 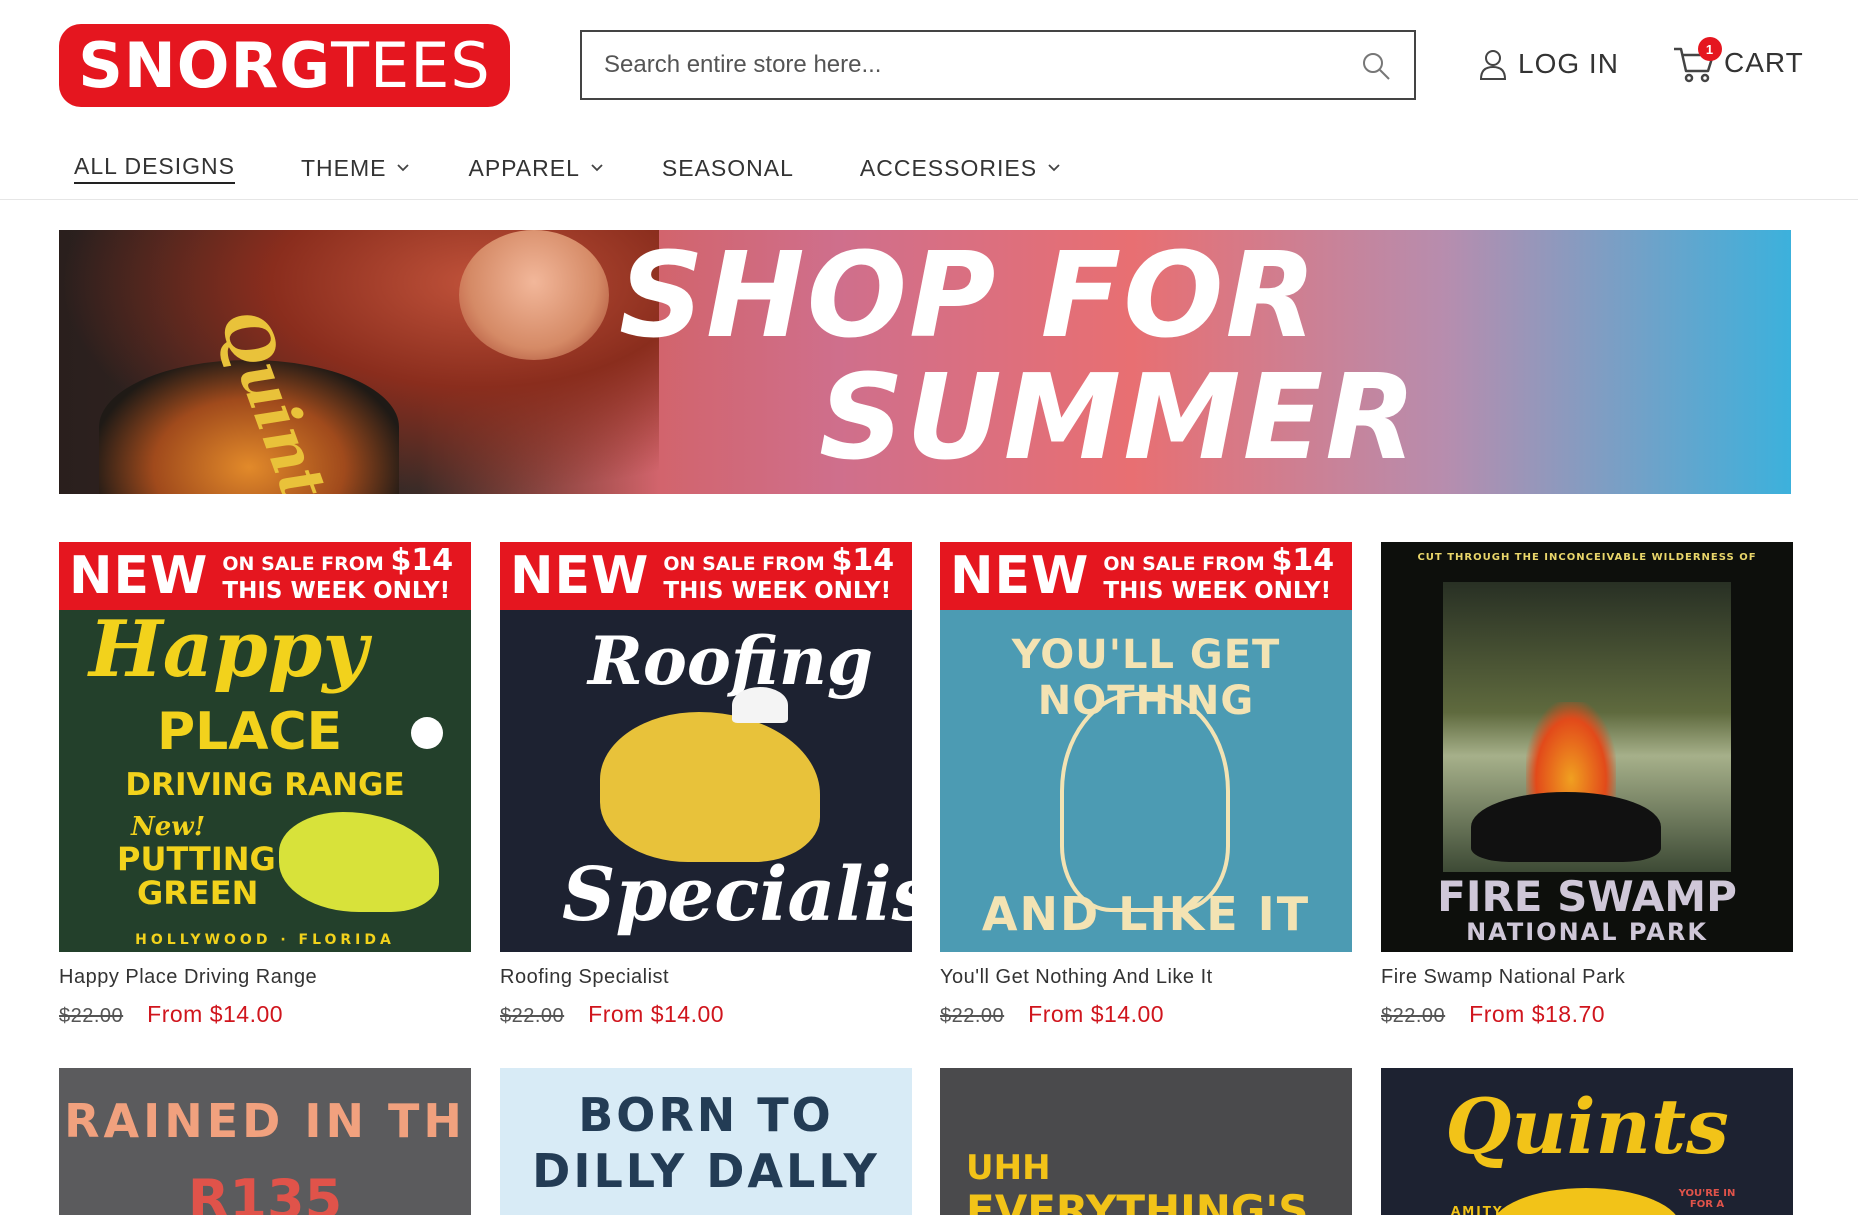 I want to click on art-text: Specialist, so click(x=737, y=895).